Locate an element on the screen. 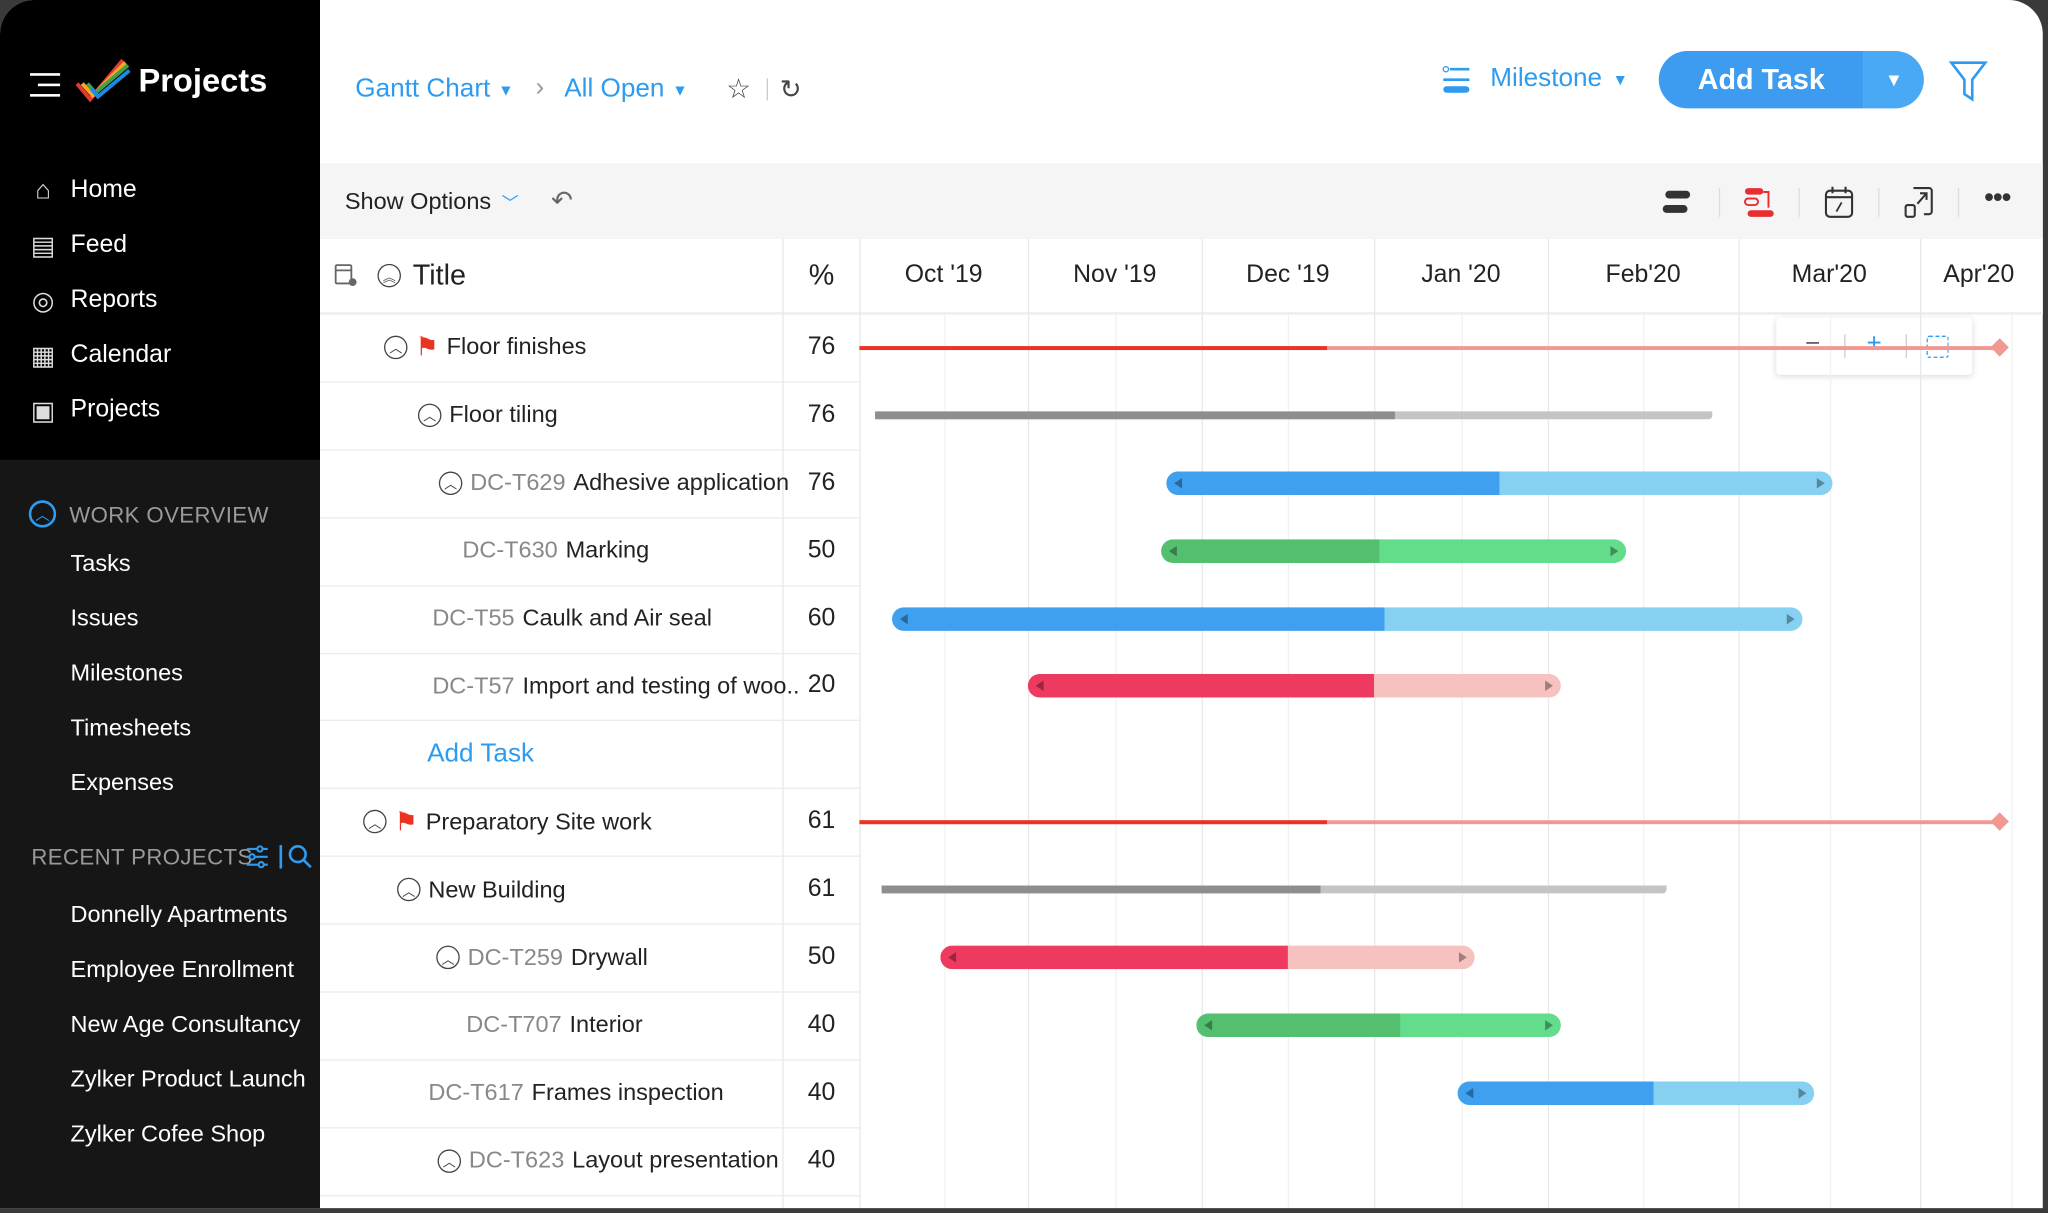 This screenshot has width=2048, height=1213. month-label: Jan '20 is located at coordinates (1461, 275).